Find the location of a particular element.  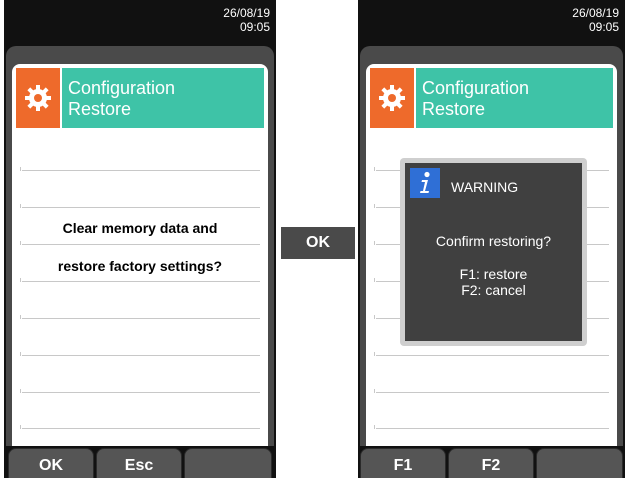

softkey-bar: F1 F2 is located at coordinates (491, 462).